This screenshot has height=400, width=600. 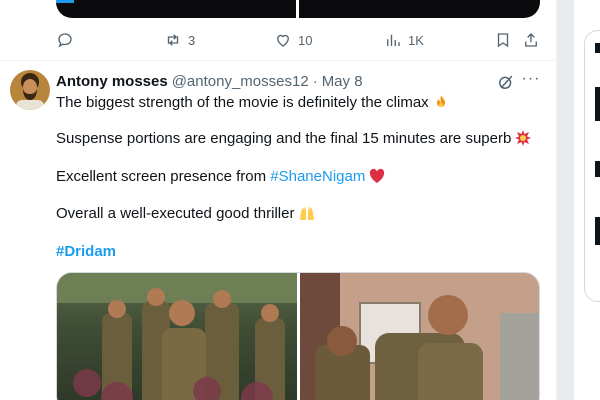 I want to click on fire-emoji, so click(x=440, y=101).